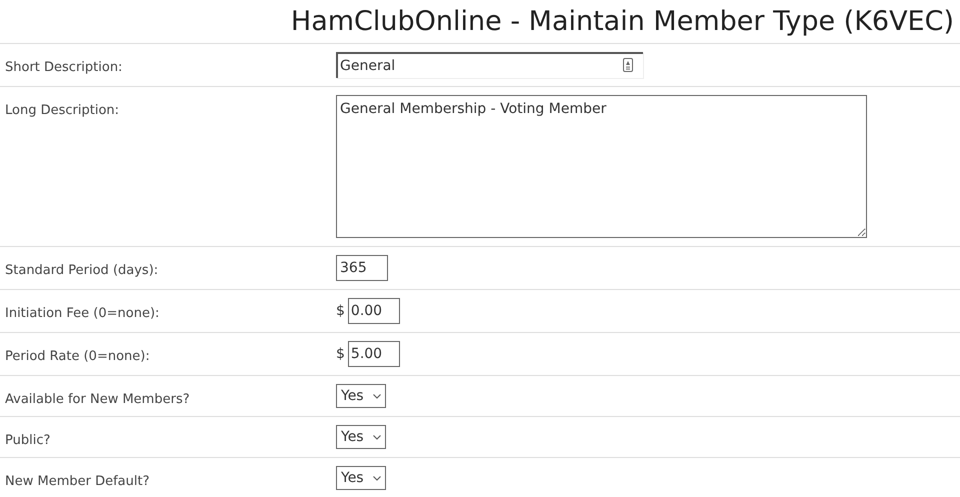 The height and width of the screenshot is (497, 960). Describe the element at coordinates (77, 481) in the screenshot. I see `field-label: New Member Default?` at that location.